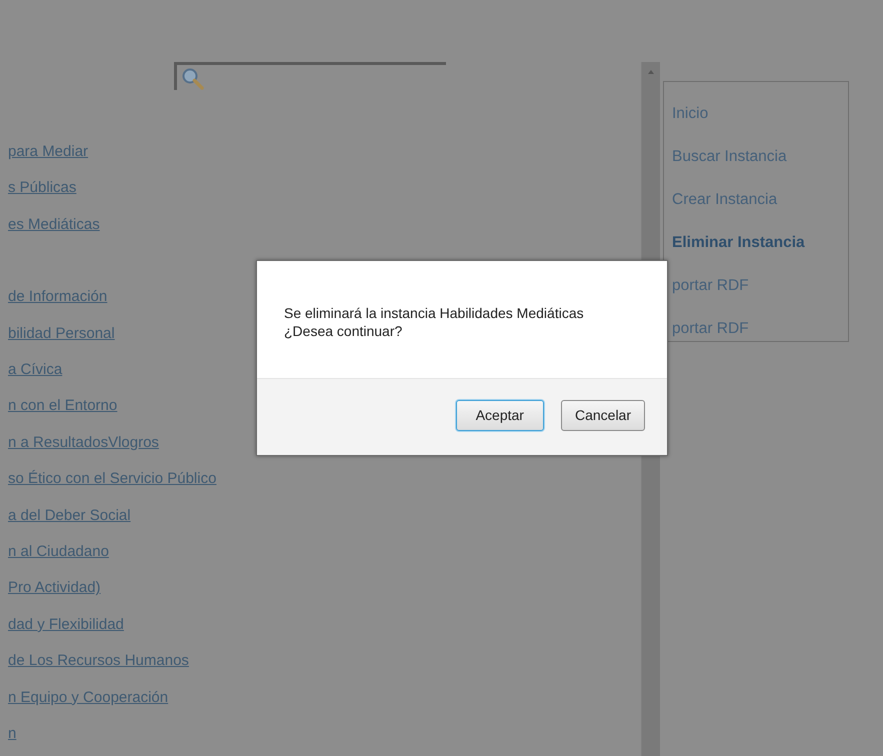 The image size is (883, 756). Describe the element at coordinates (88, 698) in the screenshot. I see `nav-link: n Equipo y Cooperación` at that location.